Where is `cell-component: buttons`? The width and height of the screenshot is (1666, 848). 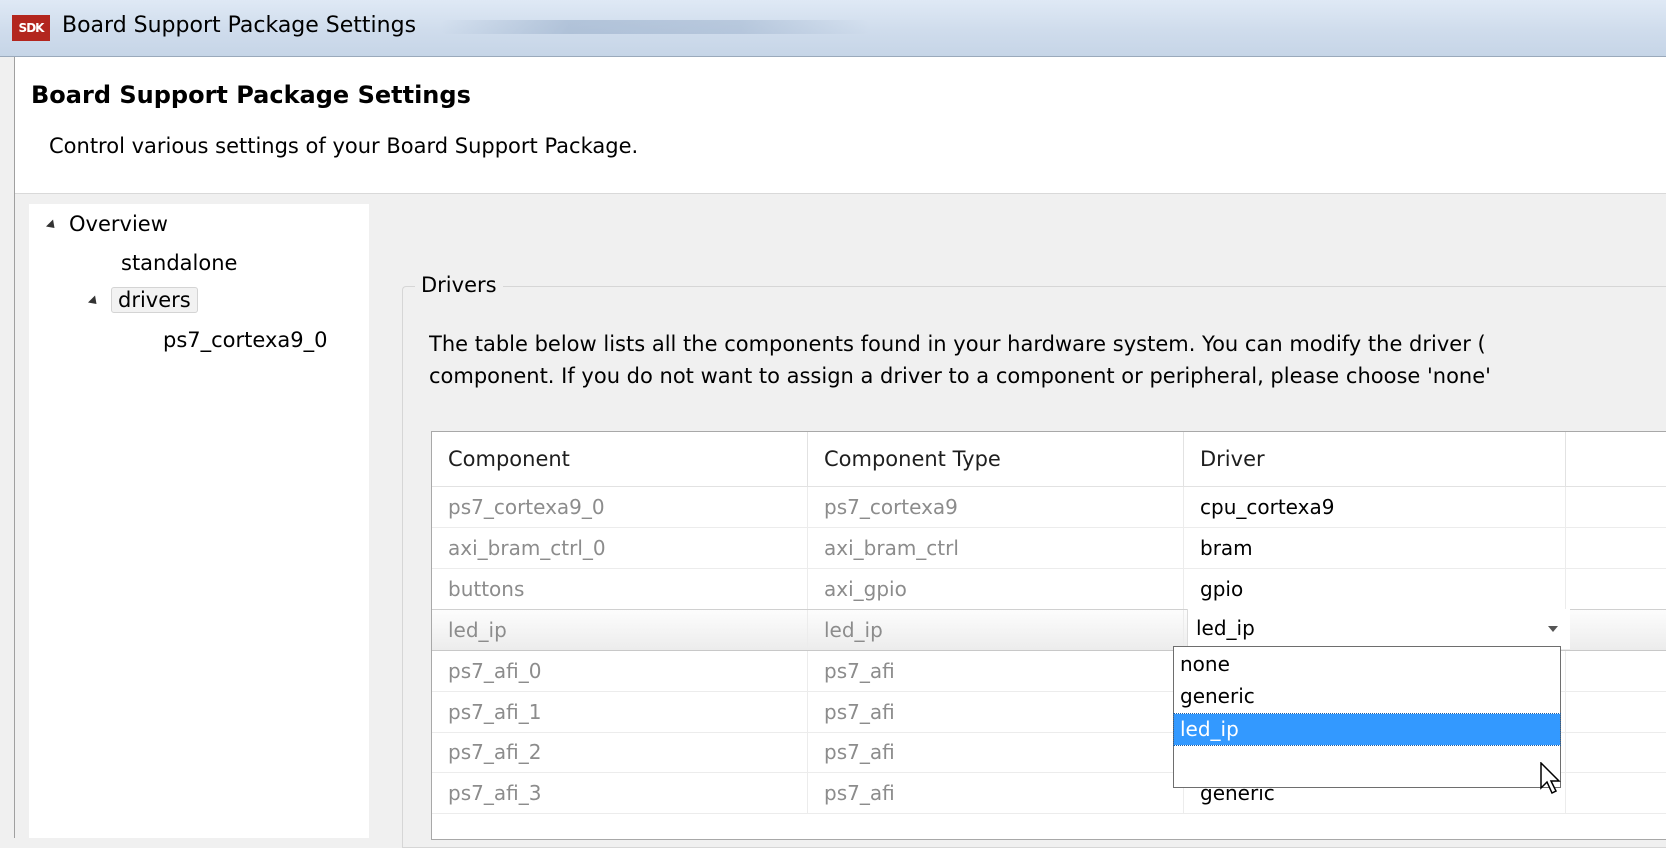 cell-component: buttons is located at coordinates (620, 589).